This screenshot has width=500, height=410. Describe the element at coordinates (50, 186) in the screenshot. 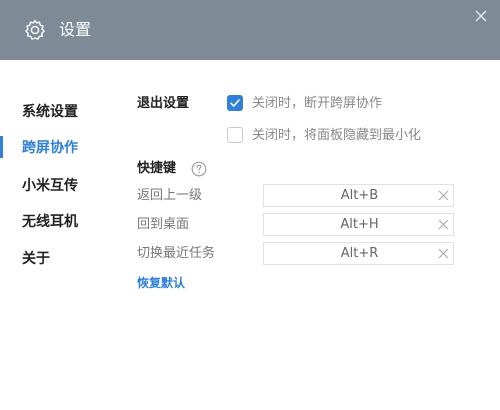

I see `sidebar-item-mi-share: 小米互传` at that location.